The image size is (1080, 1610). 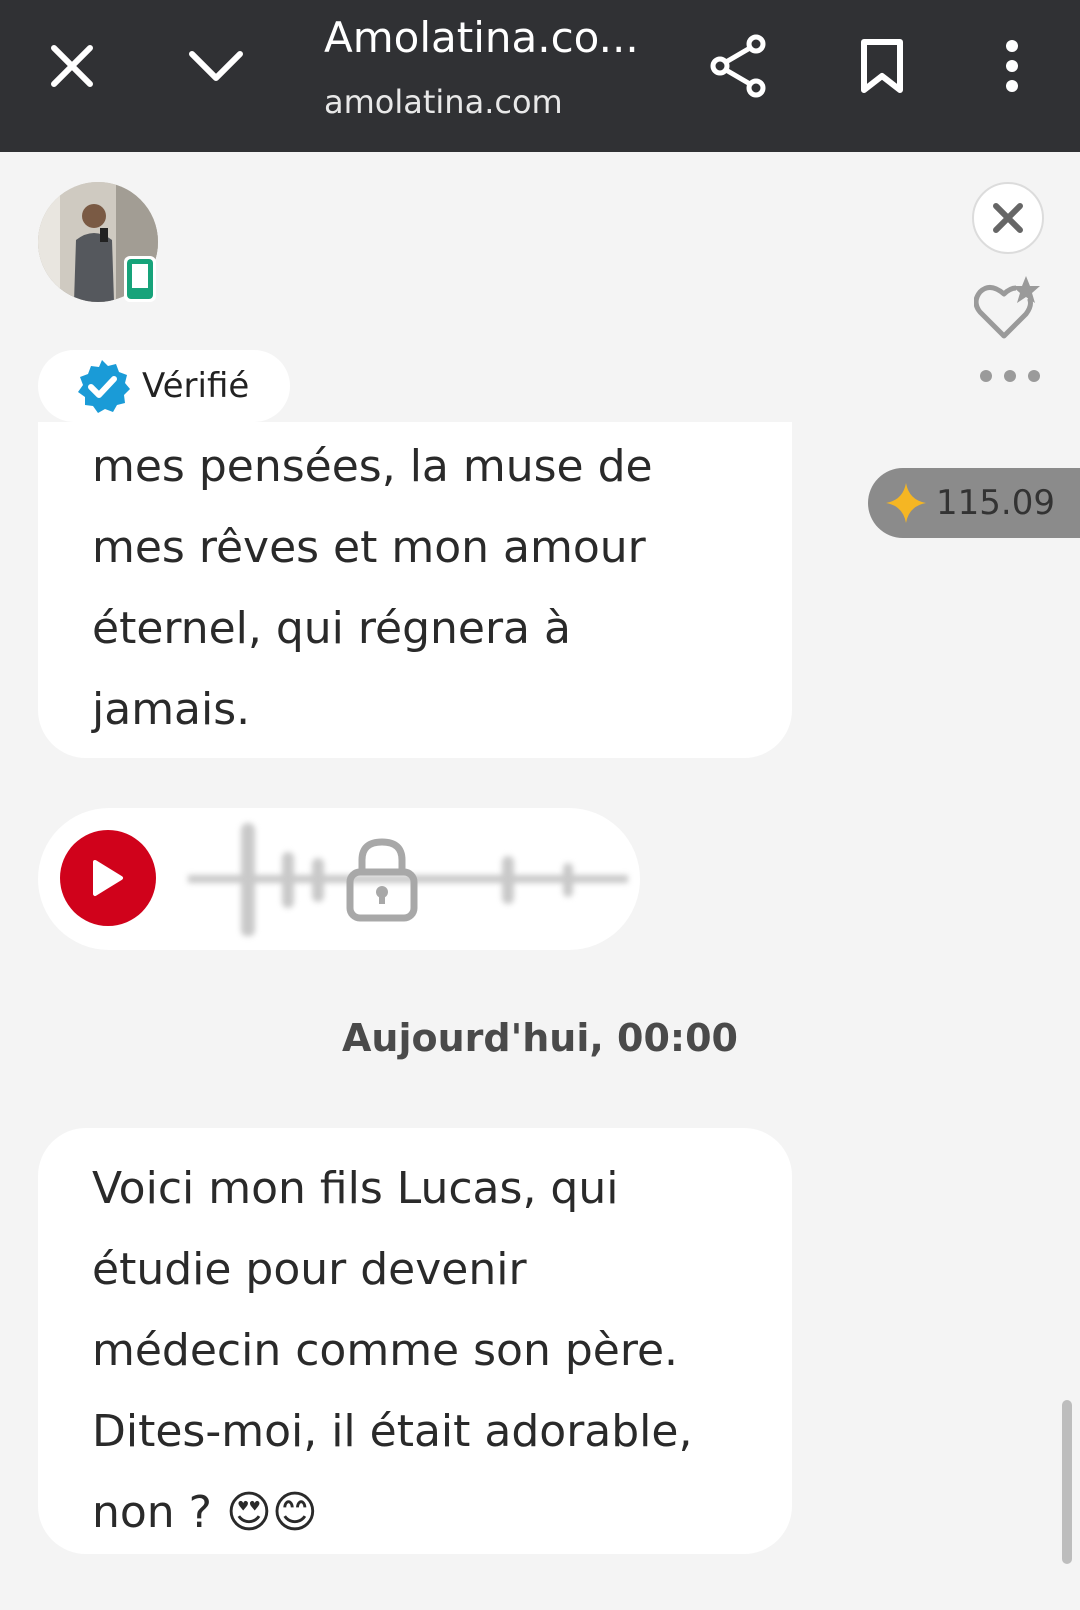 What do you see at coordinates (1010, 376) in the screenshot?
I see `more-horiz-icon` at bounding box center [1010, 376].